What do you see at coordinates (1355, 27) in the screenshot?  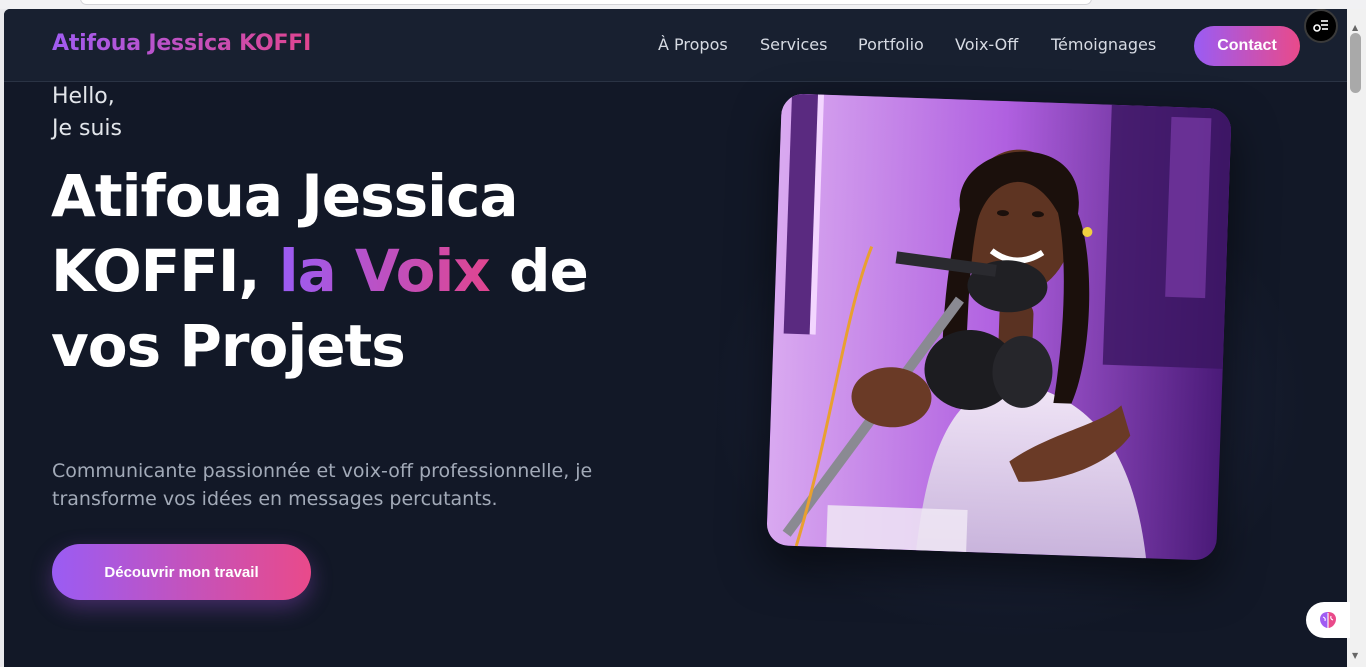 I see `scroll-up-arrow-icon: ▲` at bounding box center [1355, 27].